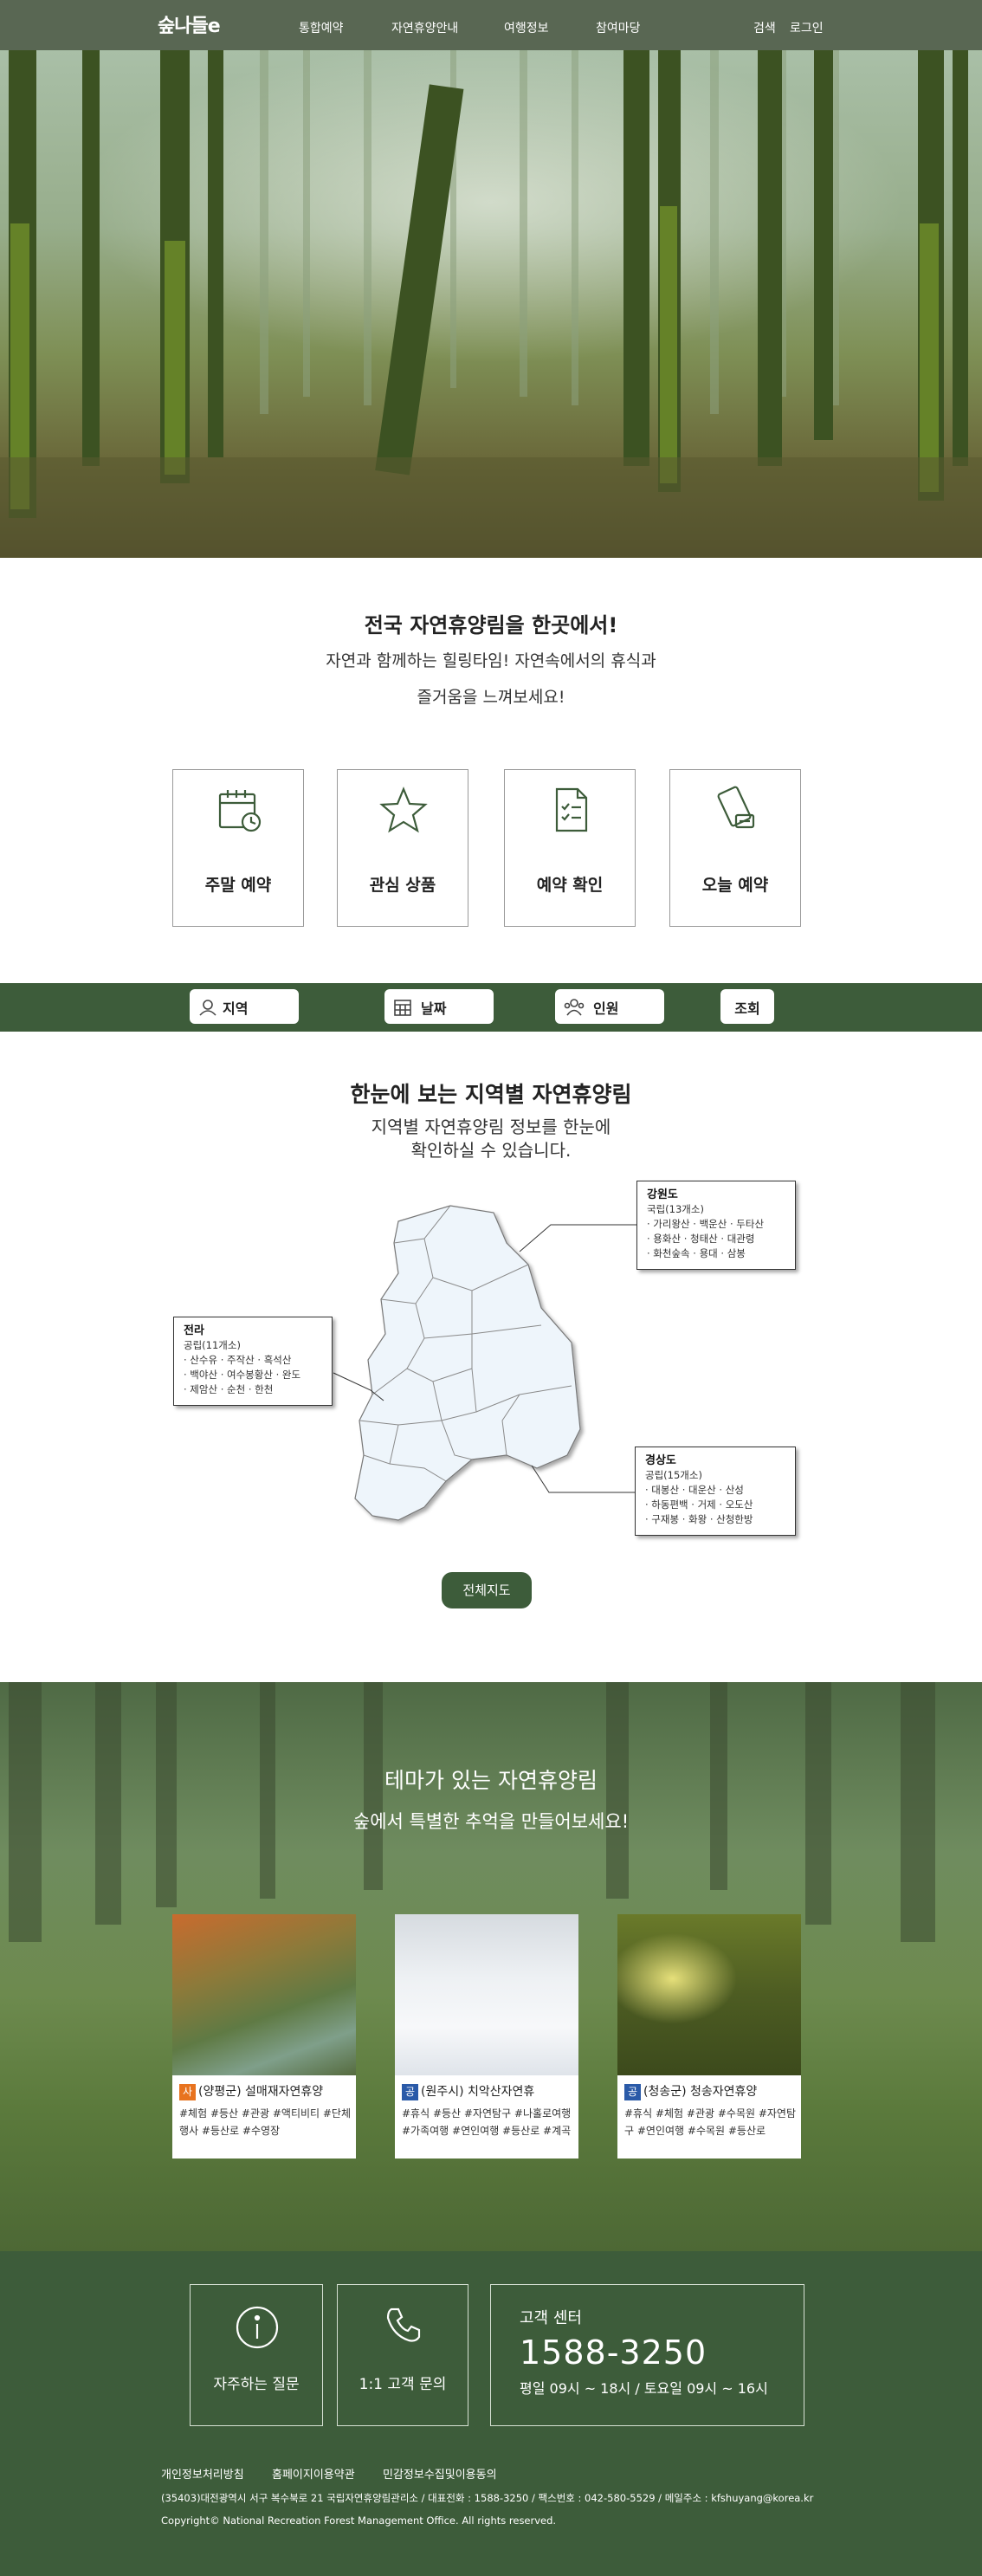 This screenshot has height=2576, width=982. Describe the element at coordinates (694, 1490) in the screenshot. I see `region-forest-list: · 대봉산 · 대운산 · 산성` at that location.